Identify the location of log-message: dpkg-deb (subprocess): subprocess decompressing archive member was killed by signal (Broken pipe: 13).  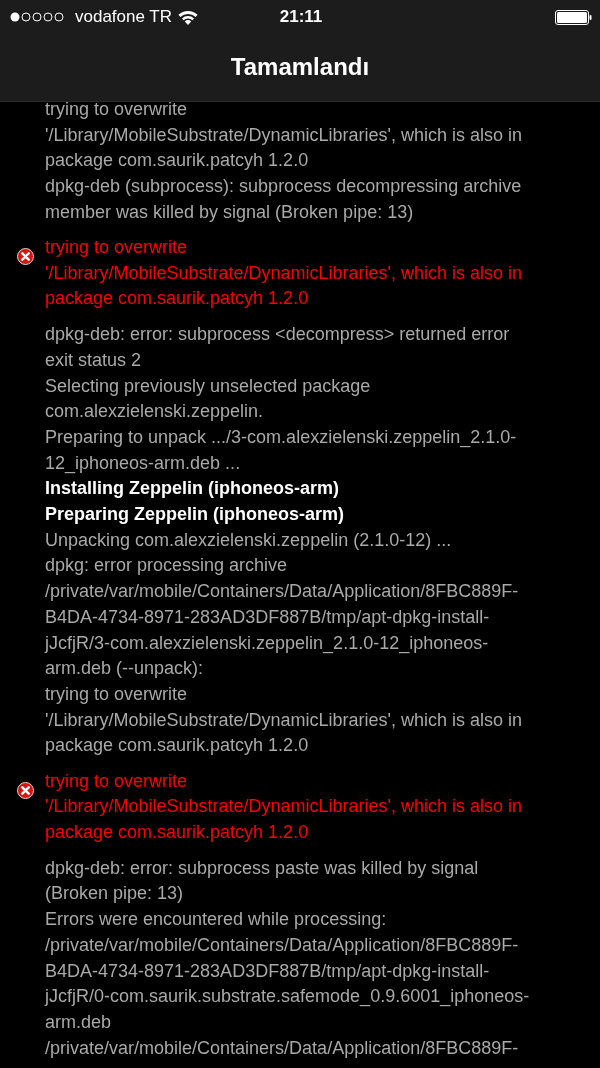
(284, 199).